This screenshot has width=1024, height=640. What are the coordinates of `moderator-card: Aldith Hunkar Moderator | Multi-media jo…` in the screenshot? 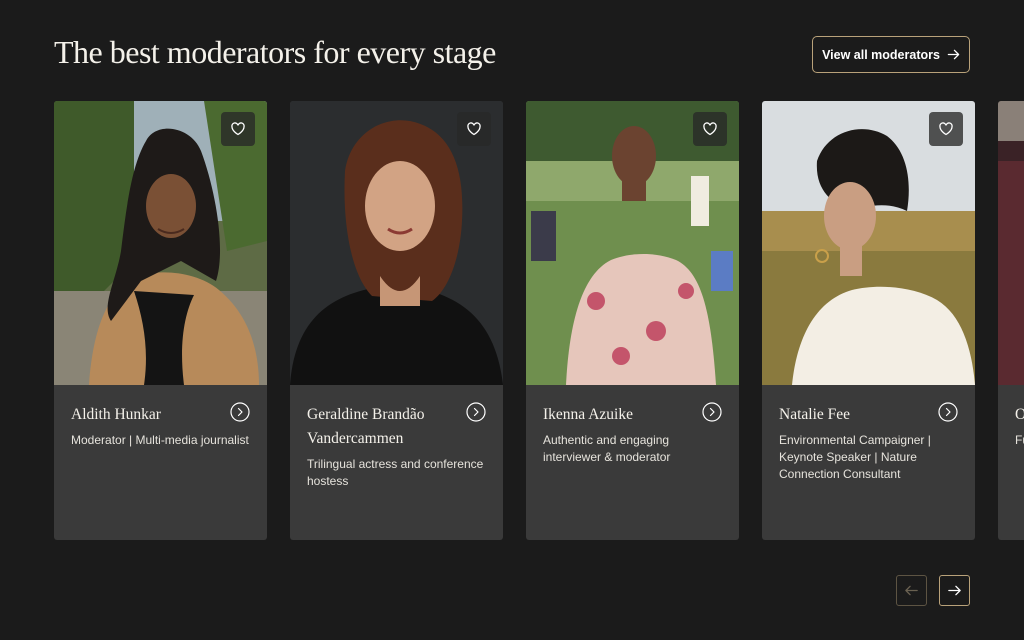 It's located at (160, 320).